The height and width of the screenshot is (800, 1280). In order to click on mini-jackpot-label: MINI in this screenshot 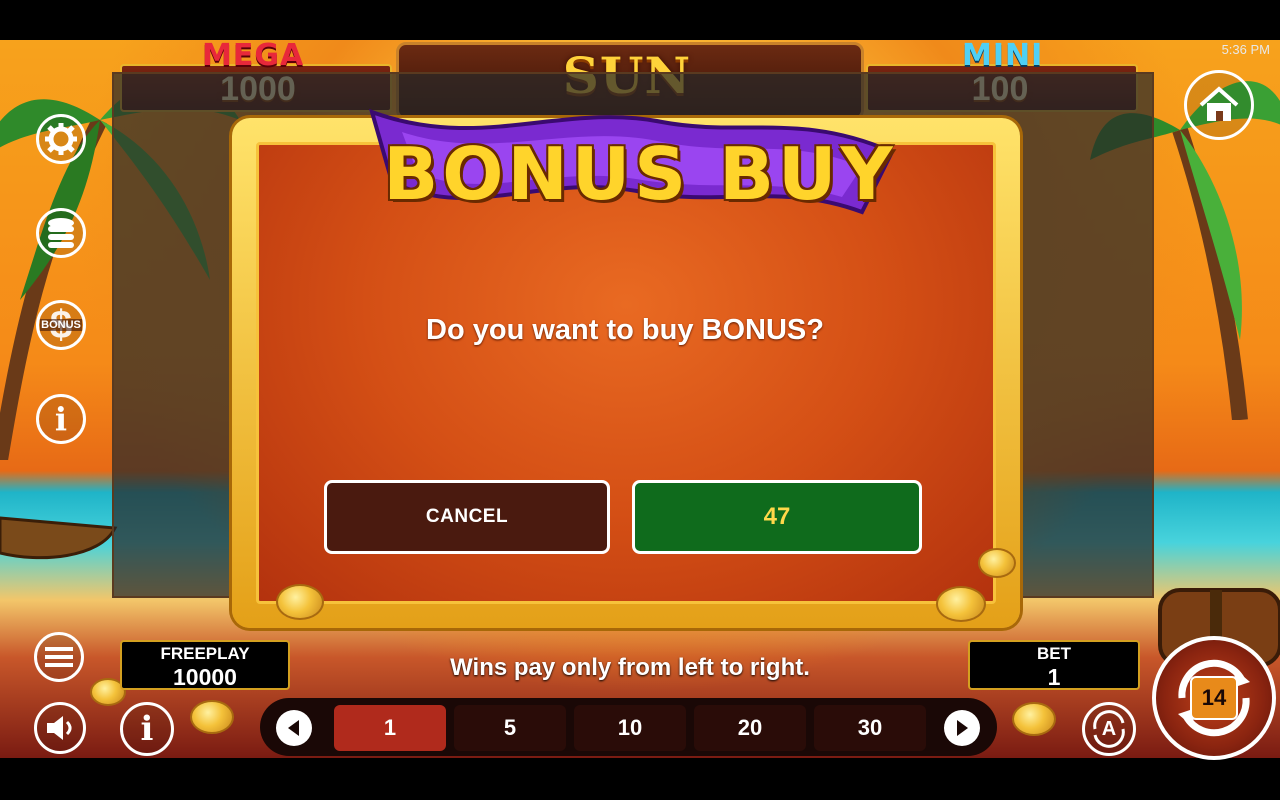, I will do `click(1003, 55)`.